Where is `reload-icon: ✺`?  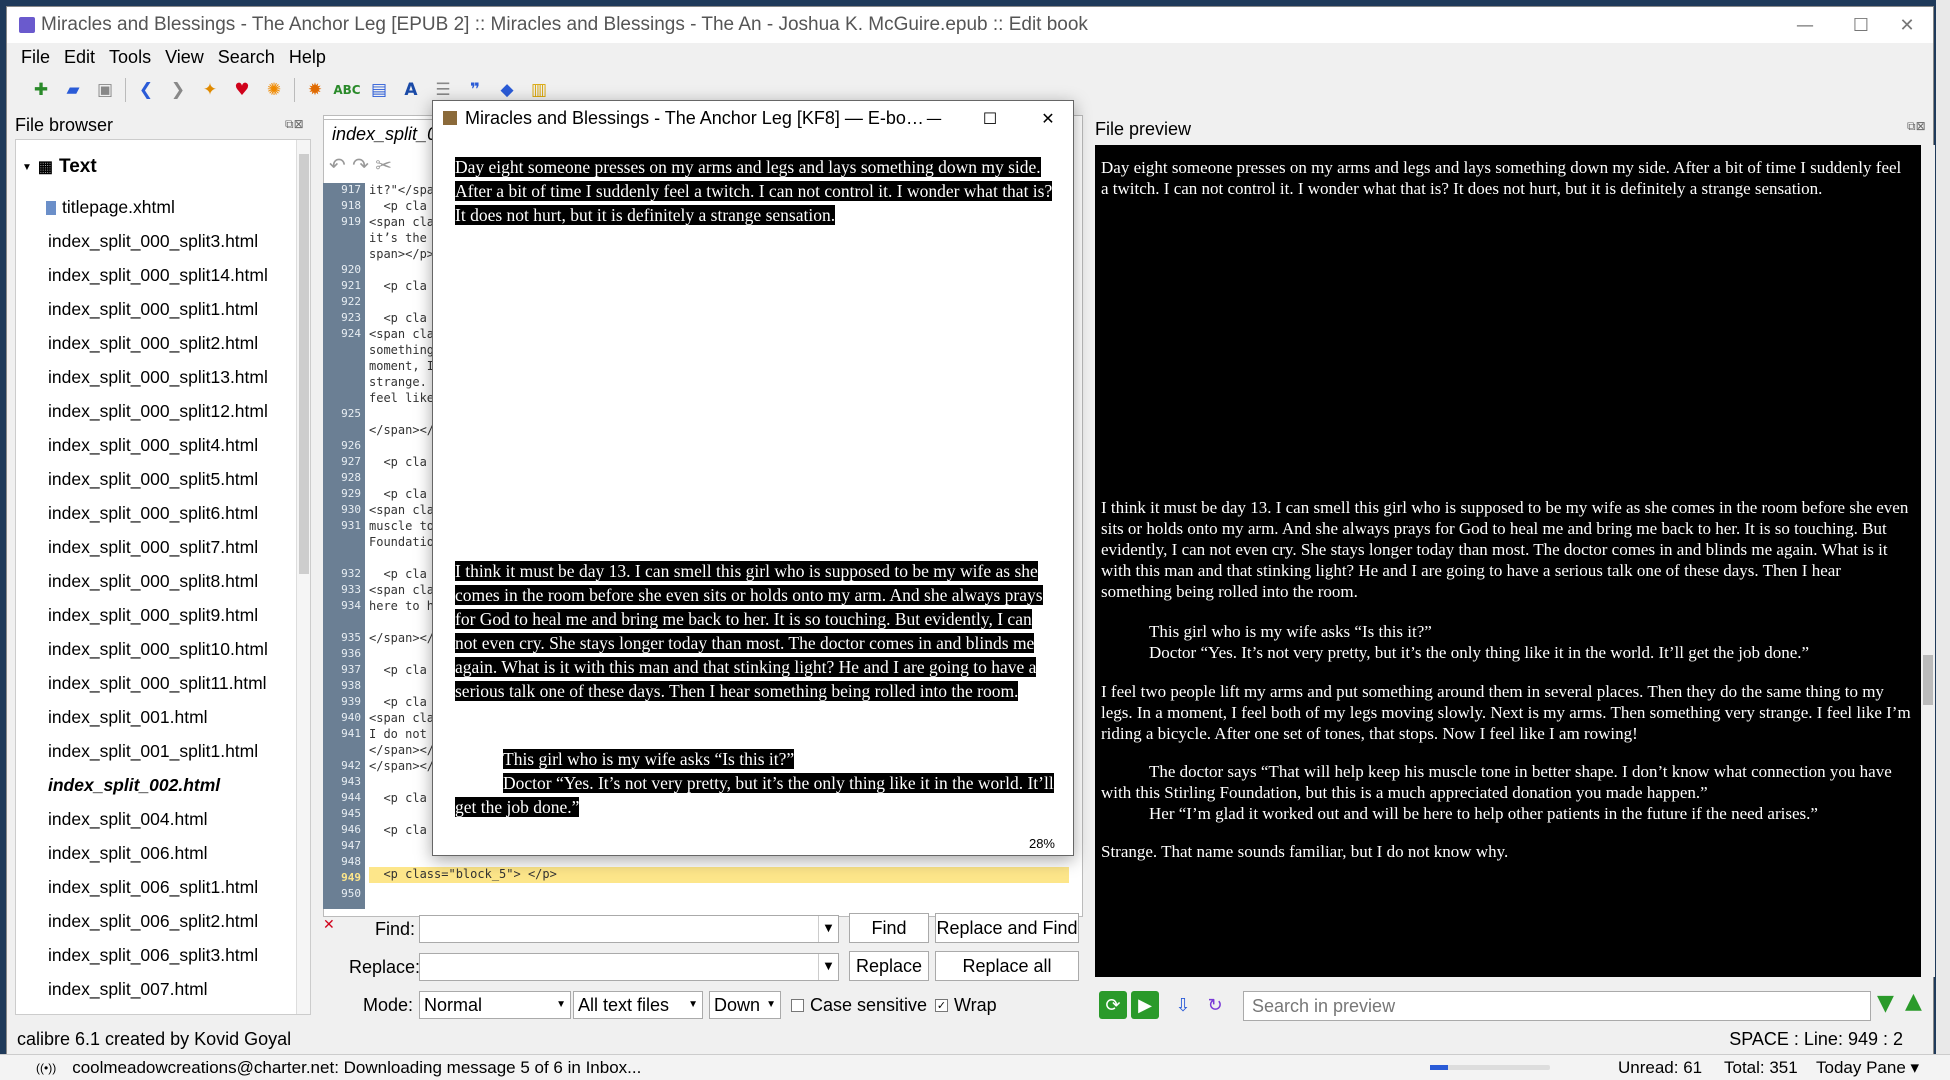 reload-icon: ✺ is located at coordinates (274, 90).